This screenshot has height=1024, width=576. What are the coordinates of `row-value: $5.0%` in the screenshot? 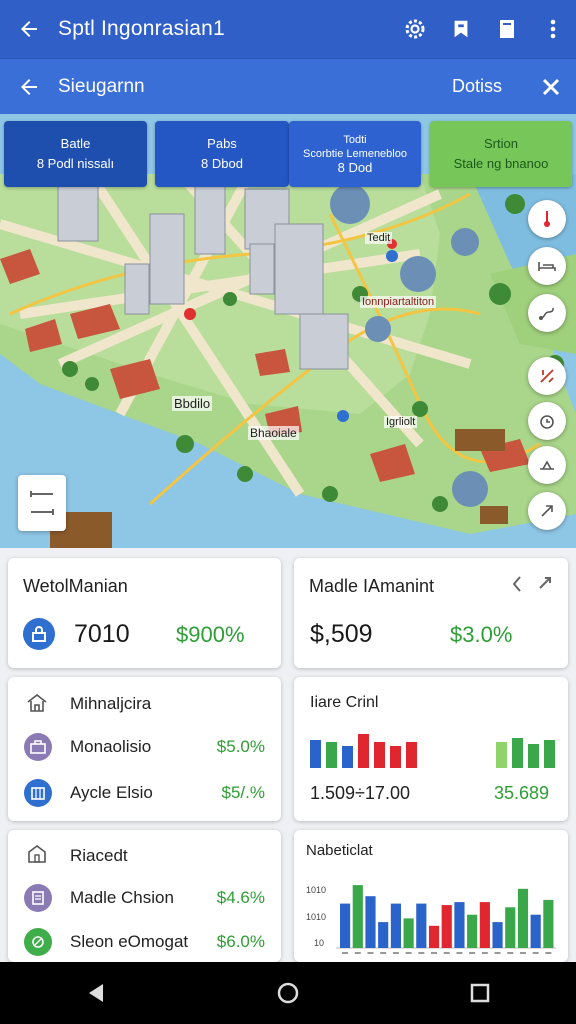 It's located at (240, 746).